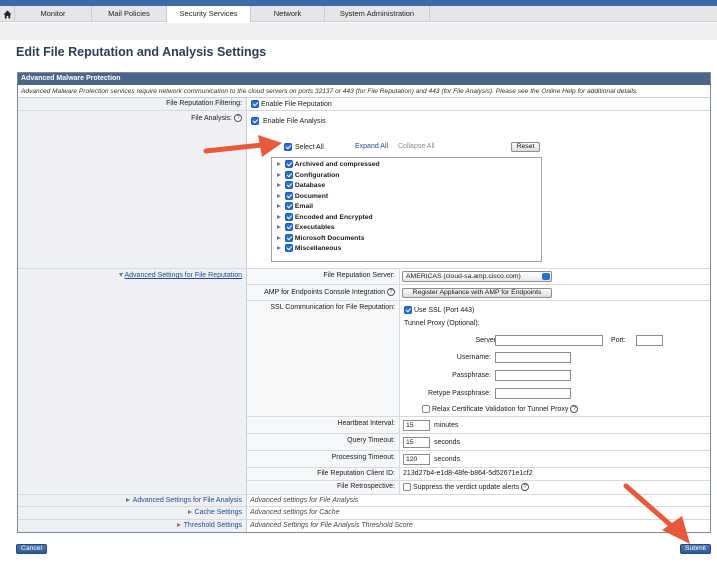 Image resolution: width=717 pixels, height=563 pixels. I want to click on proxy-username-input, so click(533, 357).